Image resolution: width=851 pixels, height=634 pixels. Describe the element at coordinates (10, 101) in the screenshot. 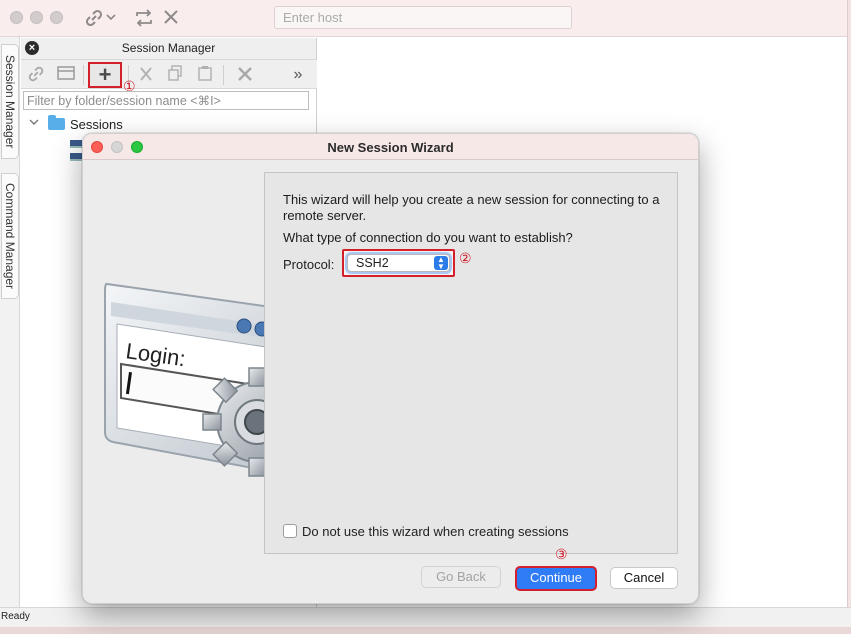

I see `tab-session-manager: Session Manager` at that location.